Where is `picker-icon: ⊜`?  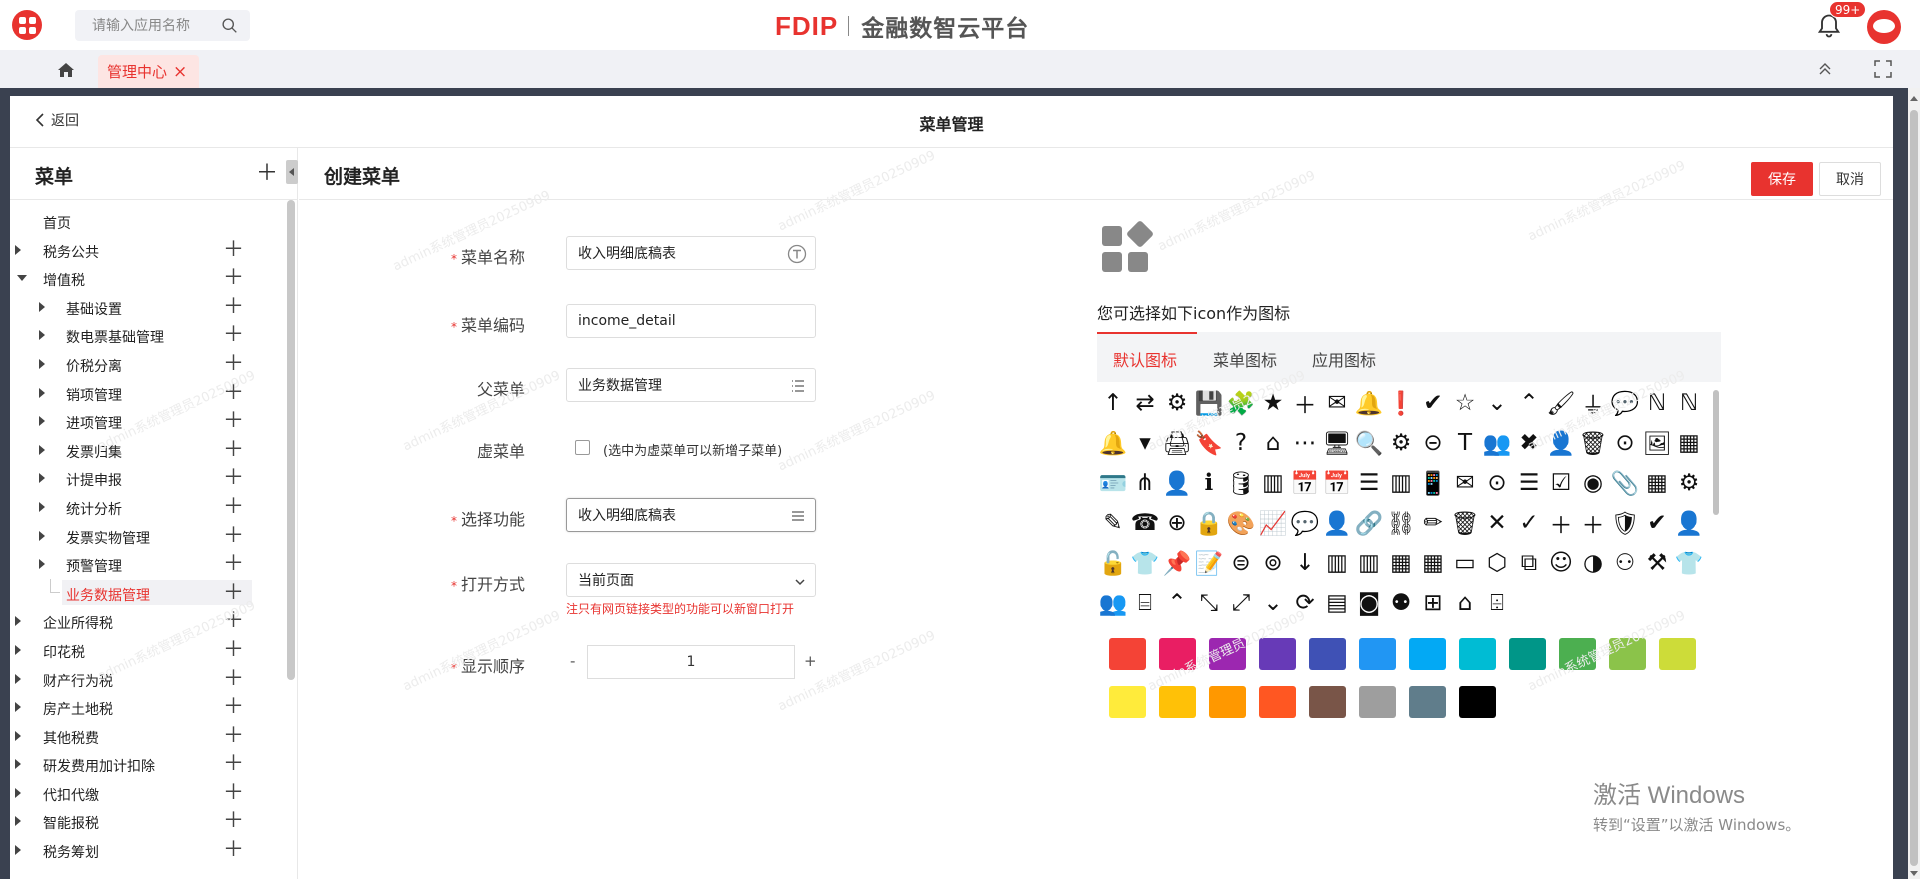 picker-icon: ⊜ is located at coordinates (1241, 563).